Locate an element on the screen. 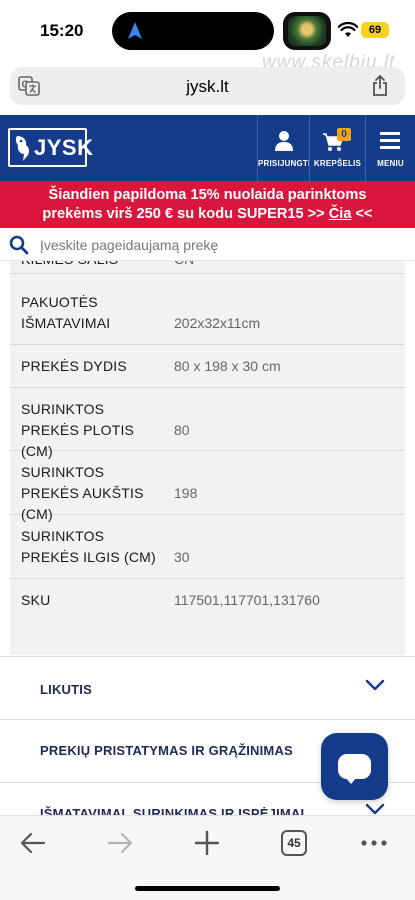 This screenshot has height=900, width=415. url-text: jysk.lt is located at coordinates (207, 87).